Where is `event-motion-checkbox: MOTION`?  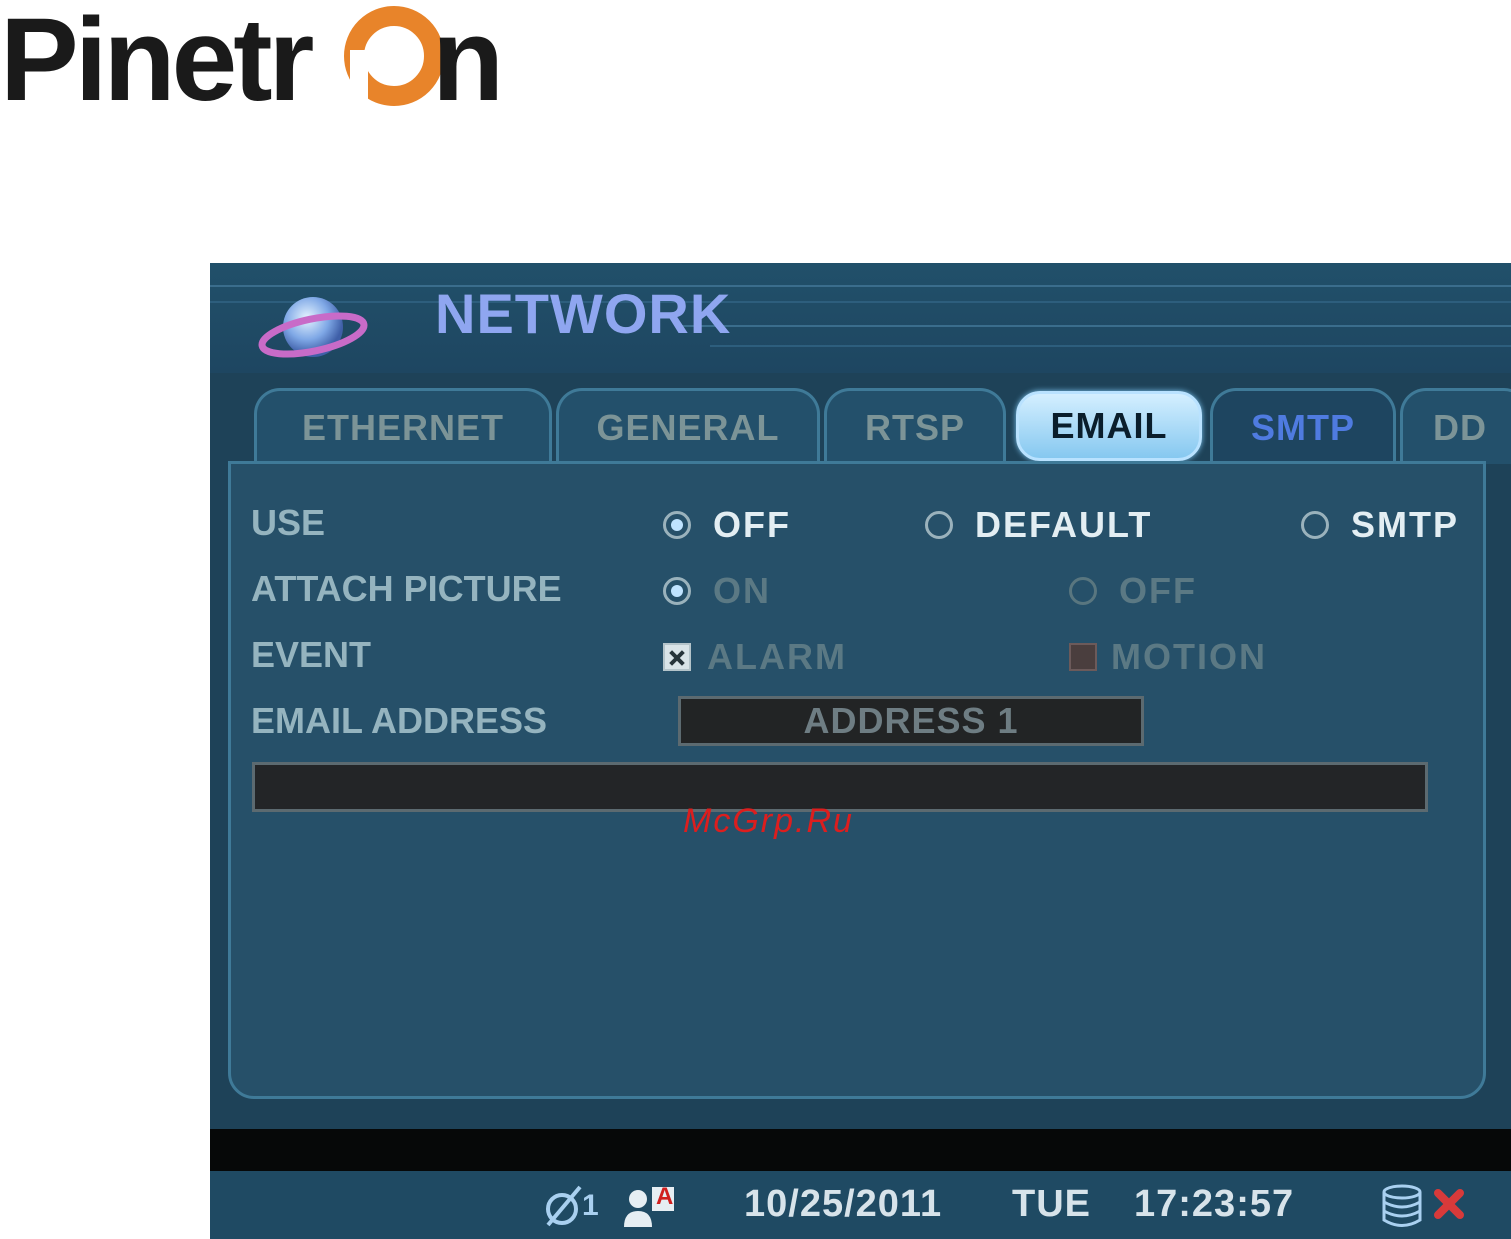
event-motion-checkbox: MOTION is located at coordinates (1168, 657).